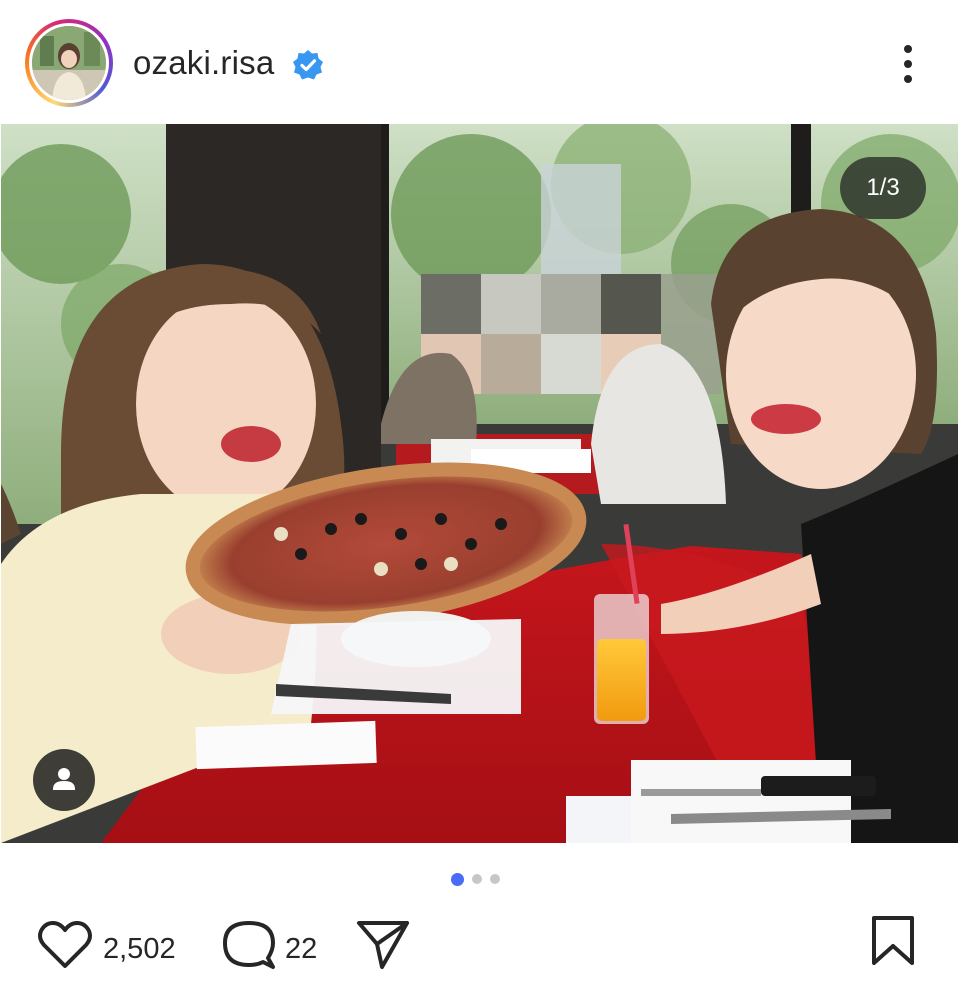  I want to click on share-button, so click(383, 947).